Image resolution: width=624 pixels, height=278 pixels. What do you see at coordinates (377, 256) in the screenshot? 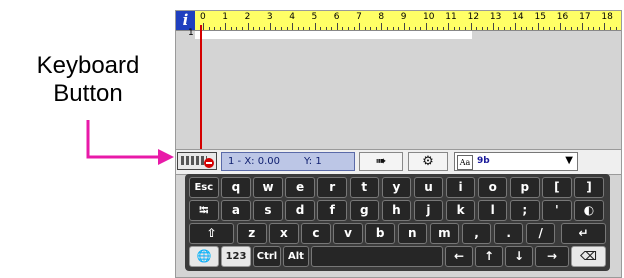
I see `space-key` at bounding box center [377, 256].